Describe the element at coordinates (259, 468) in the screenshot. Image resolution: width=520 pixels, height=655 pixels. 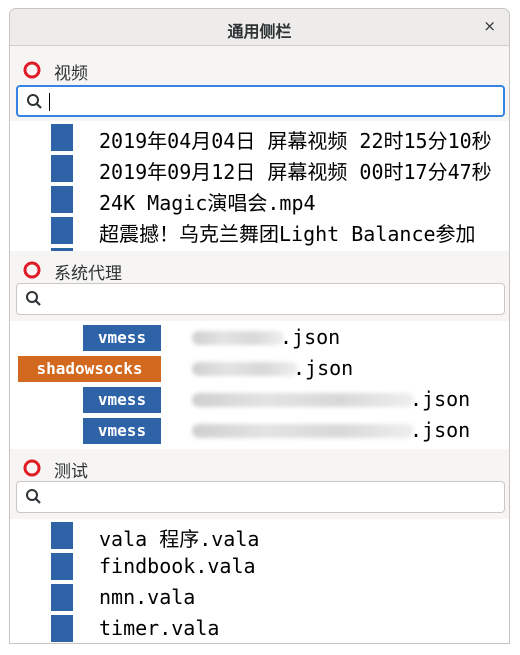
I see `section-header: 测试` at that location.